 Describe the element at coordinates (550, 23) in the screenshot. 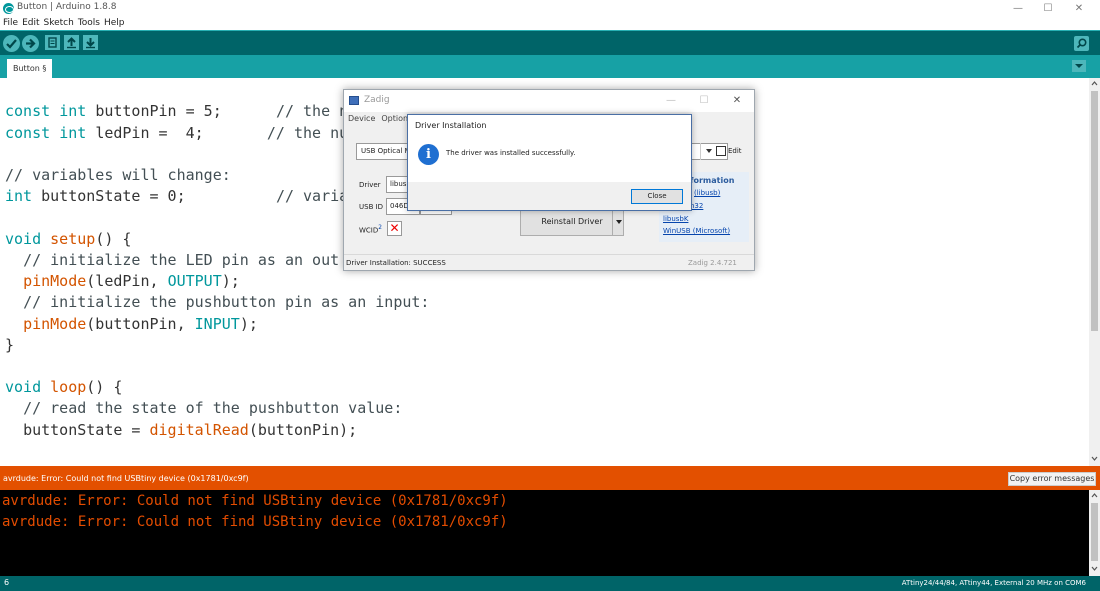

I see `menu-bar: File Edit Sketch Tools Help` at that location.